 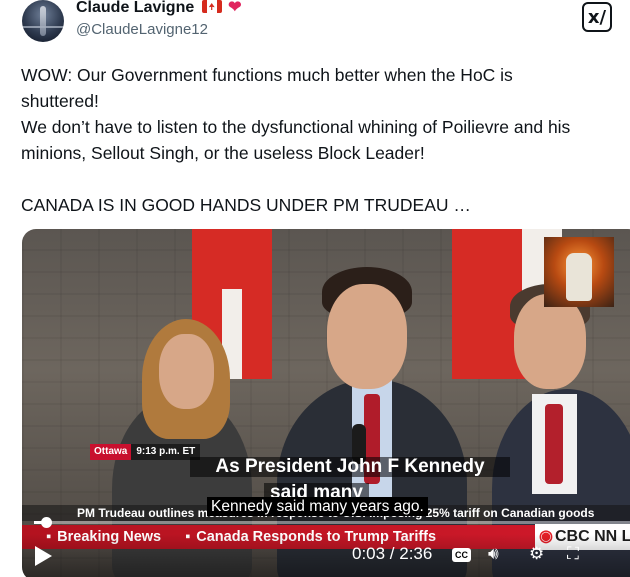 What do you see at coordinates (550, 341) in the screenshot?
I see `person-right-face` at bounding box center [550, 341].